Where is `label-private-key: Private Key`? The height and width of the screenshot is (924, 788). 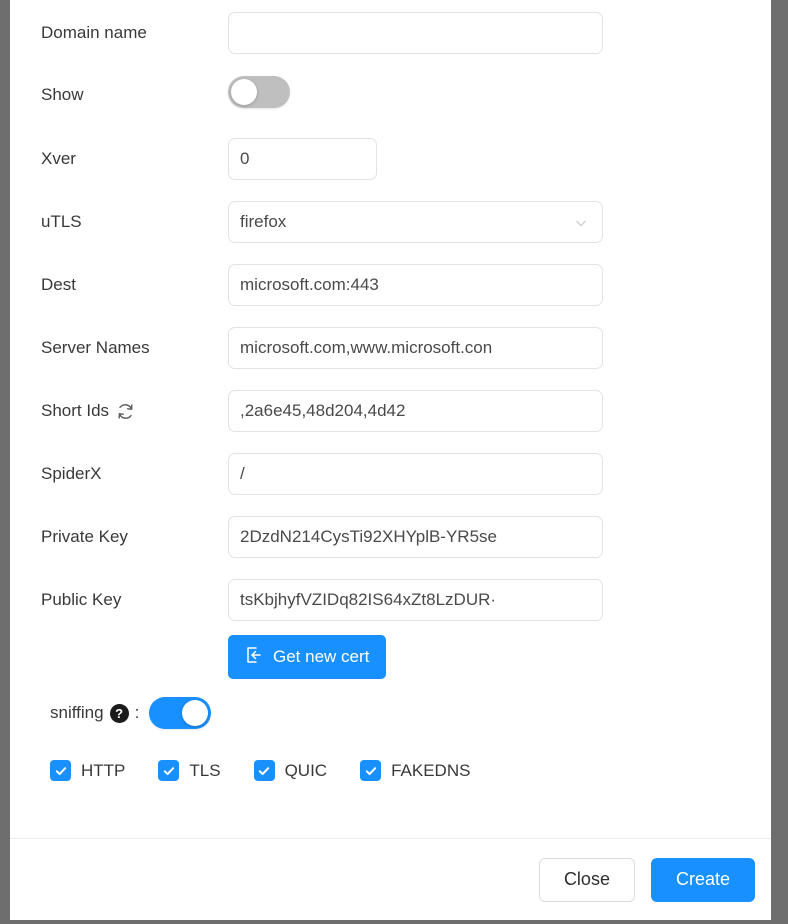
label-private-key: Private Key is located at coordinates (84, 536).